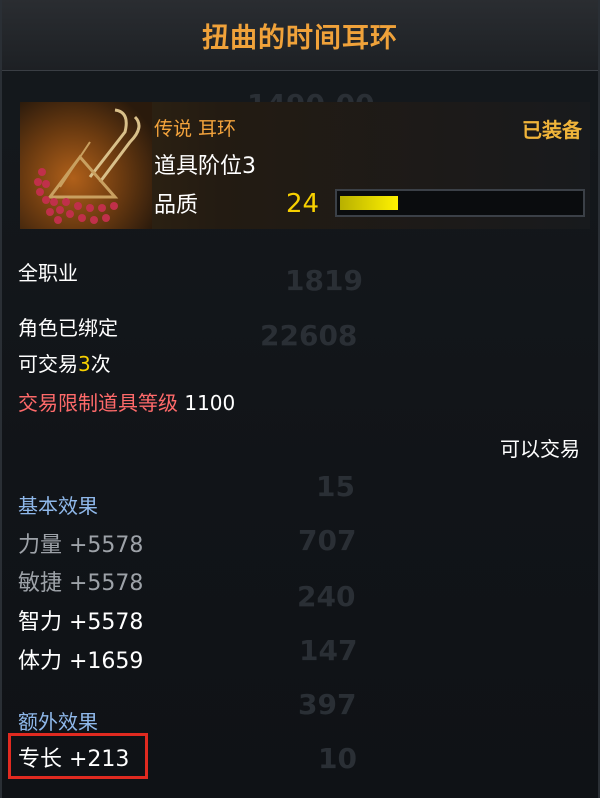 This screenshot has width=600, height=798. Describe the element at coordinates (328, 650) in the screenshot. I see `ghost-text: 147` at that location.